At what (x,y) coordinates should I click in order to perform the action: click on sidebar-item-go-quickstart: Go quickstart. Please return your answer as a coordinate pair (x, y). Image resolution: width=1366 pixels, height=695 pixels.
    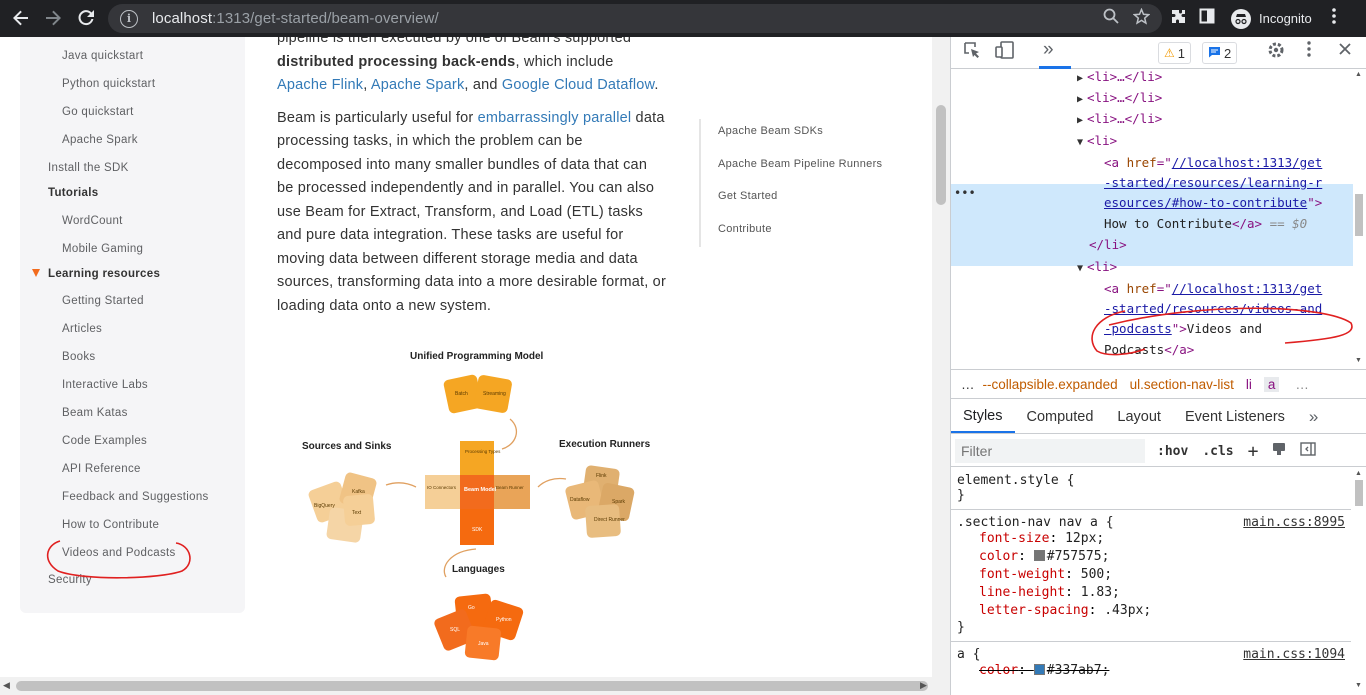
    Looking at the image, I should click on (98, 112).